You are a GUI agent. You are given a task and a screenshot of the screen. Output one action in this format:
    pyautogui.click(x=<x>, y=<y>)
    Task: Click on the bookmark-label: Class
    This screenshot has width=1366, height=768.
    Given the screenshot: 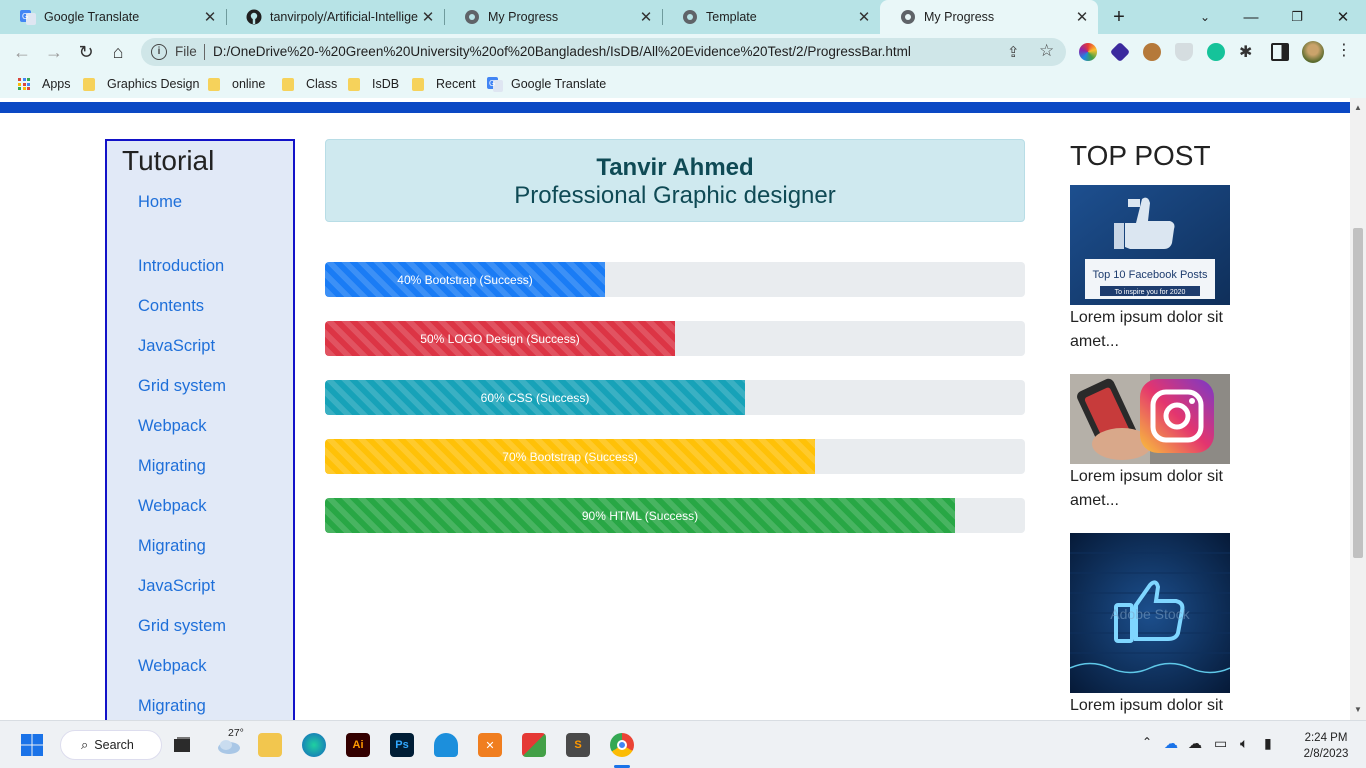 What is the action you would take?
    pyautogui.click(x=322, y=84)
    